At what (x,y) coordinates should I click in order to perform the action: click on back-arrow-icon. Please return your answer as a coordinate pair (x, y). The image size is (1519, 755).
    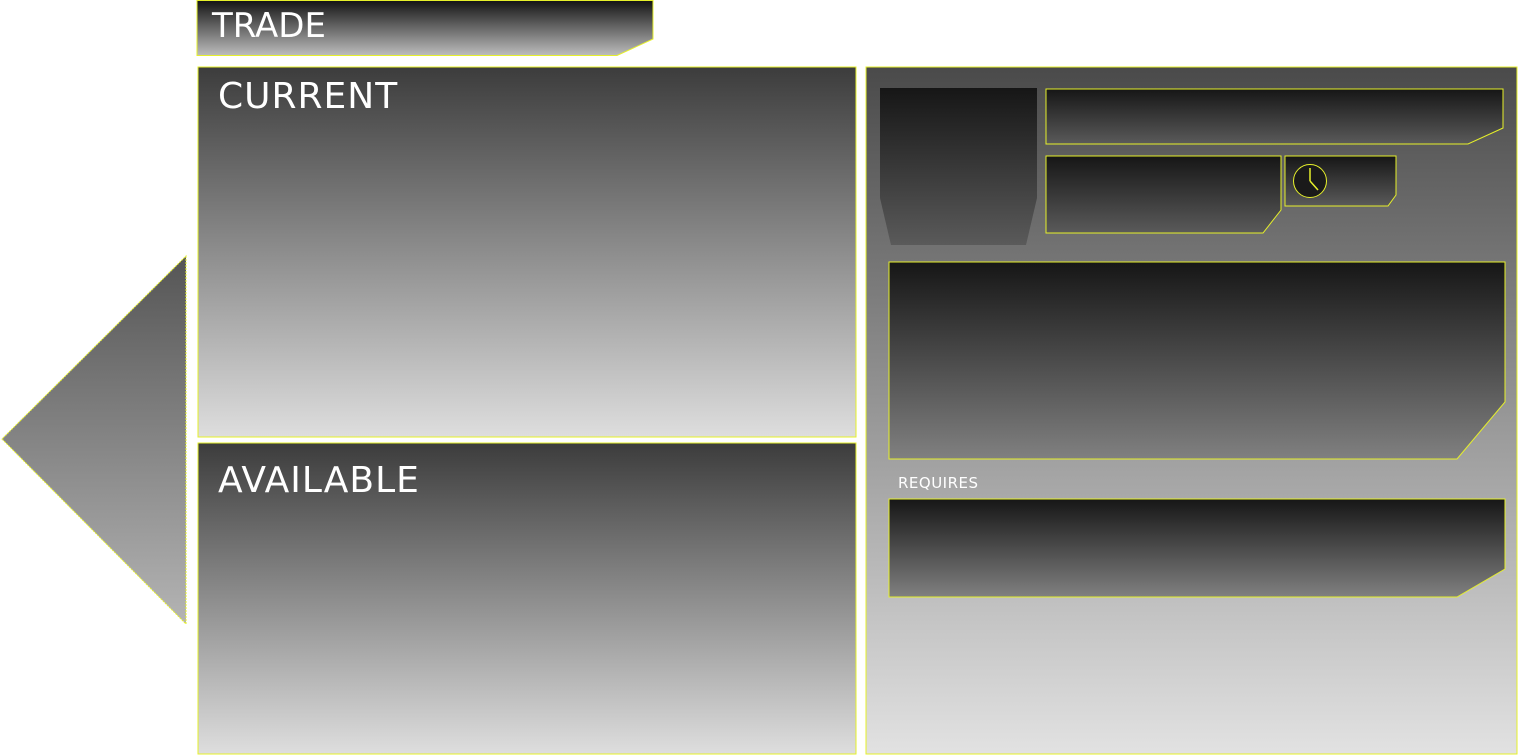
    Looking at the image, I should click on (94, 440).